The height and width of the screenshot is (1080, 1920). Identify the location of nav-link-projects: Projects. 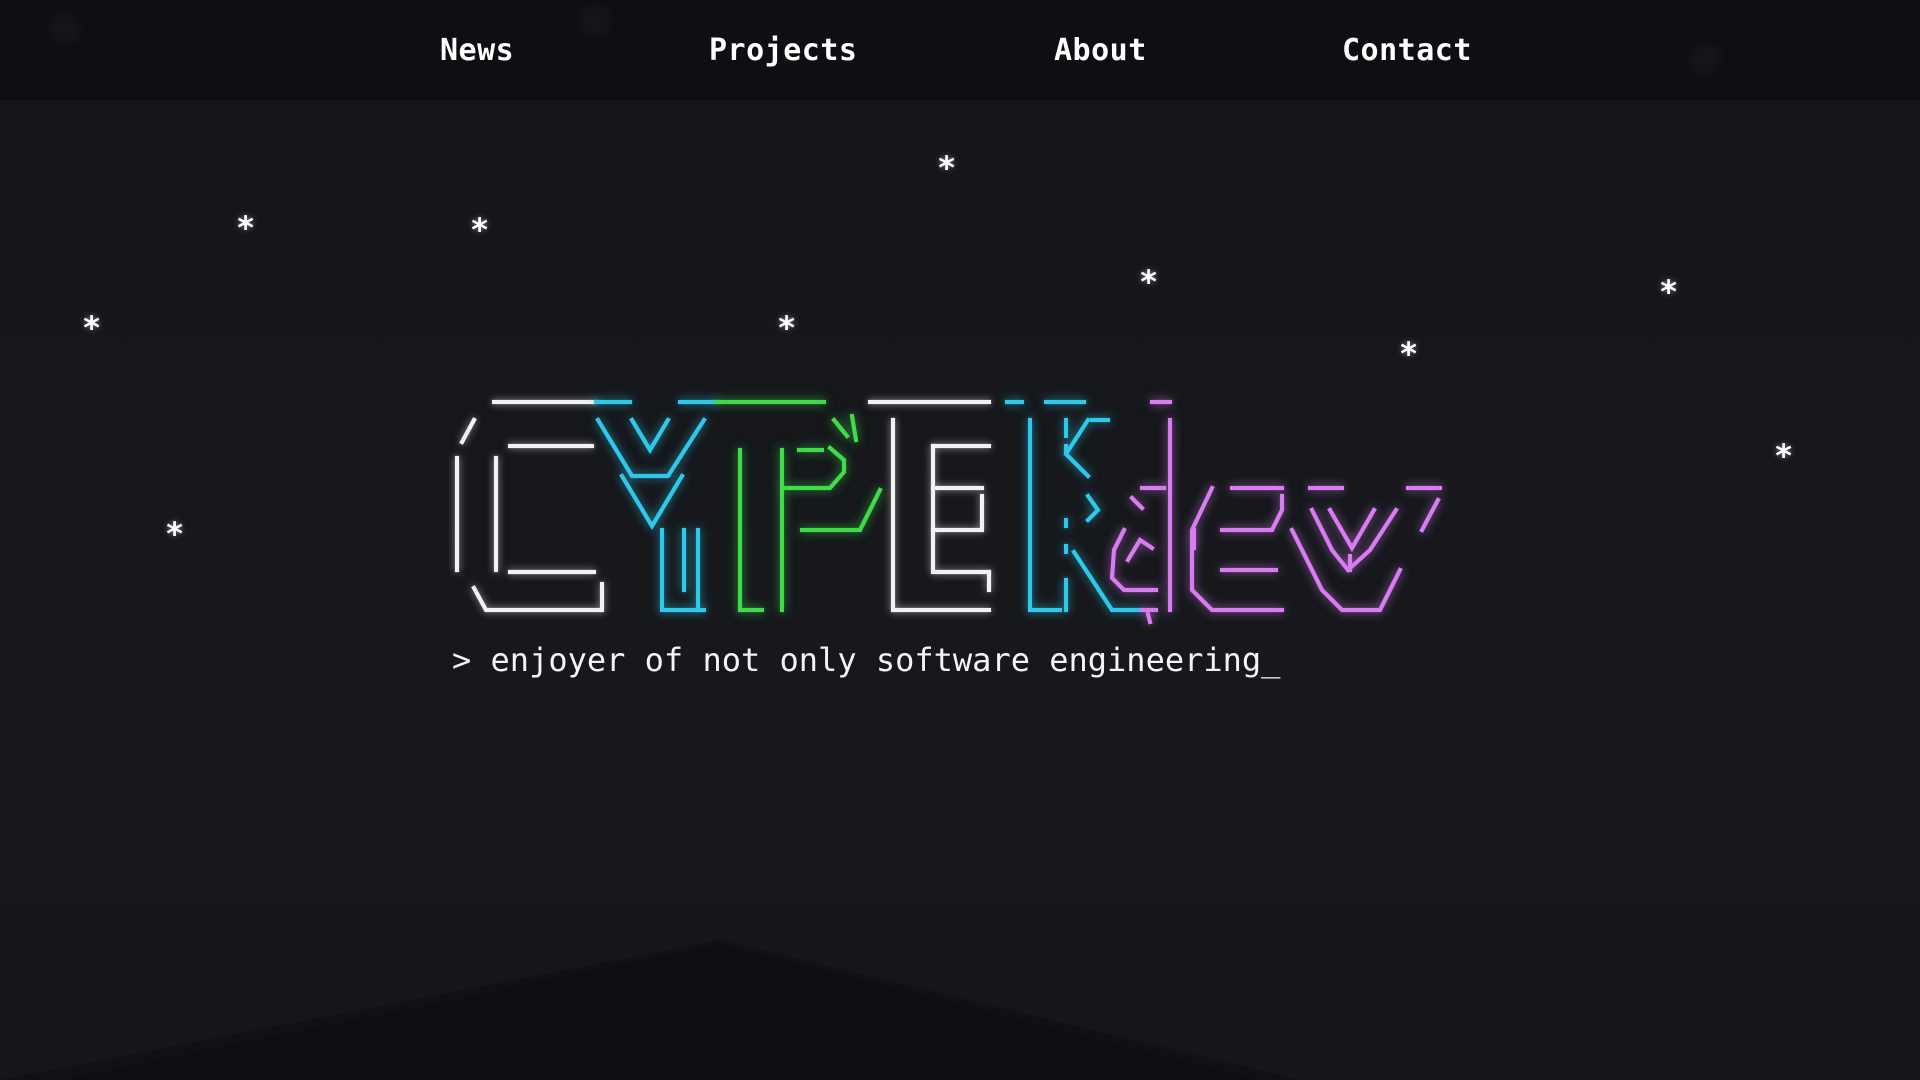
(783, 51).